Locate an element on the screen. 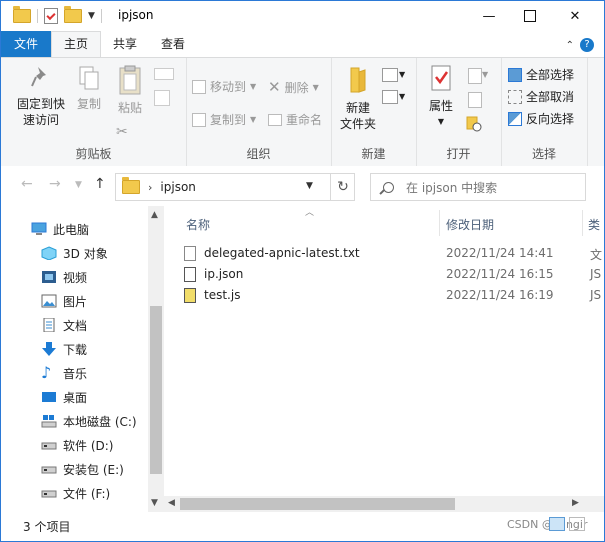  nav-scrollbar: ▲ ▼ is located at coordinates (156, 359).